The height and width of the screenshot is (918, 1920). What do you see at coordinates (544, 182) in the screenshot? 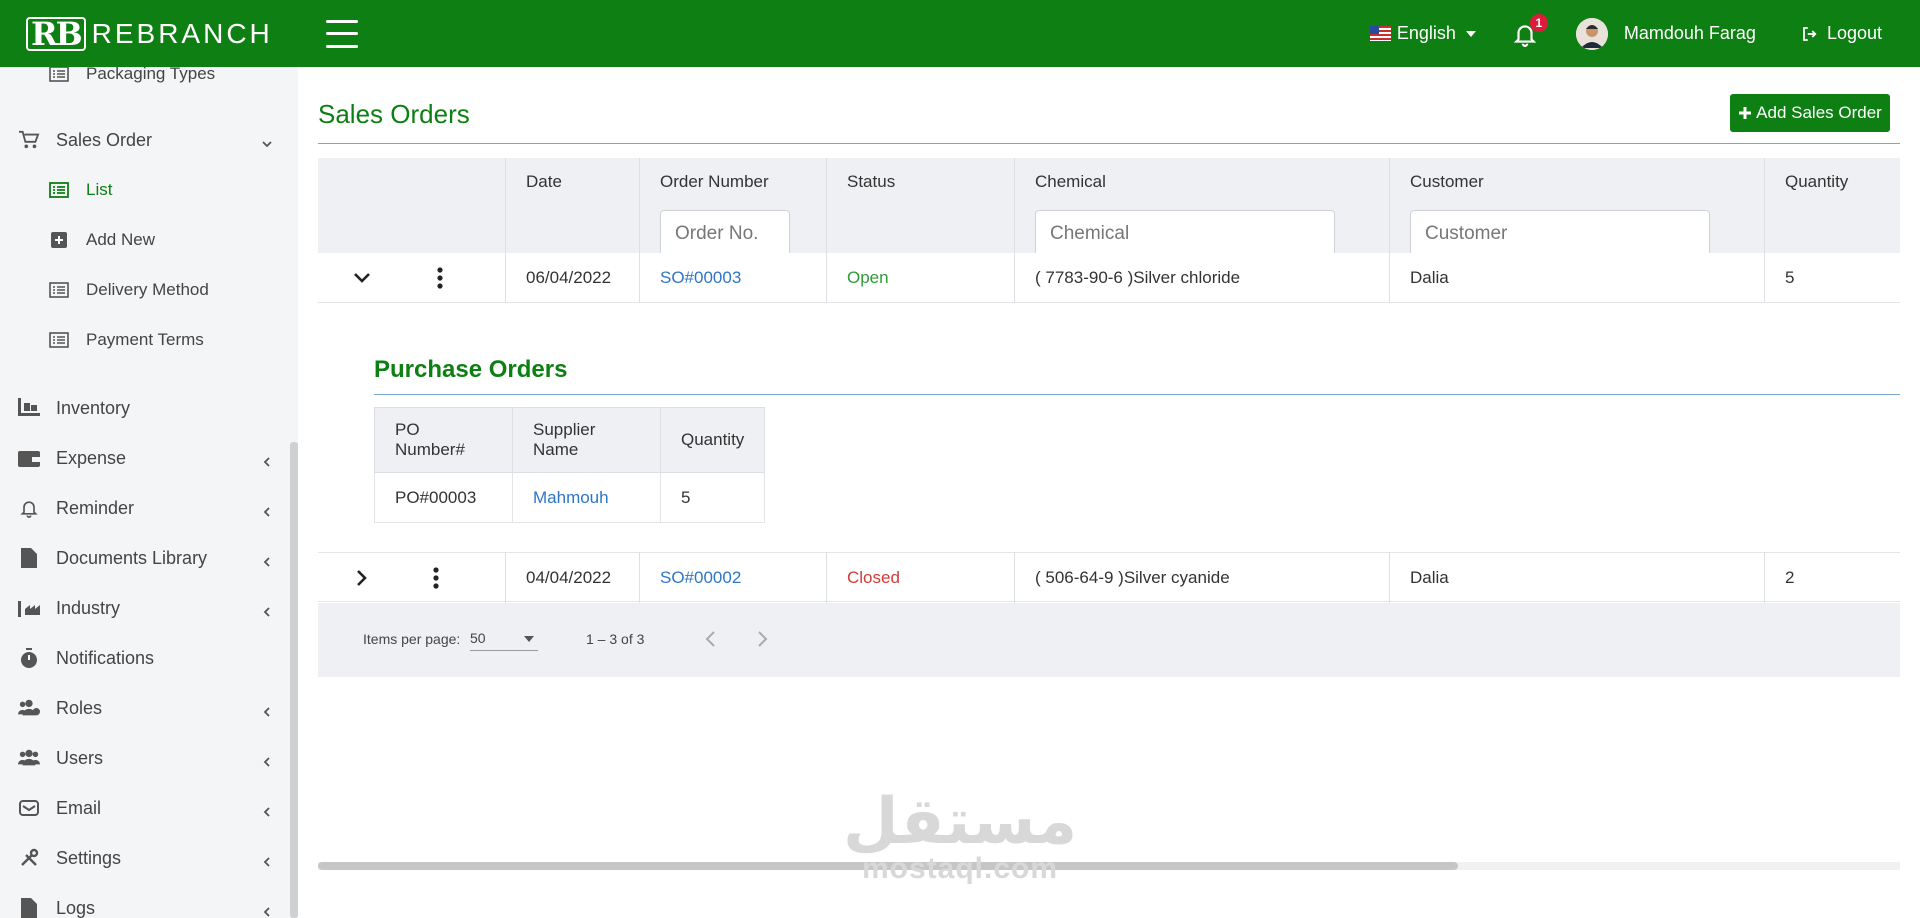
I see `column-header-date: Date` at bounding box center [544, 182].